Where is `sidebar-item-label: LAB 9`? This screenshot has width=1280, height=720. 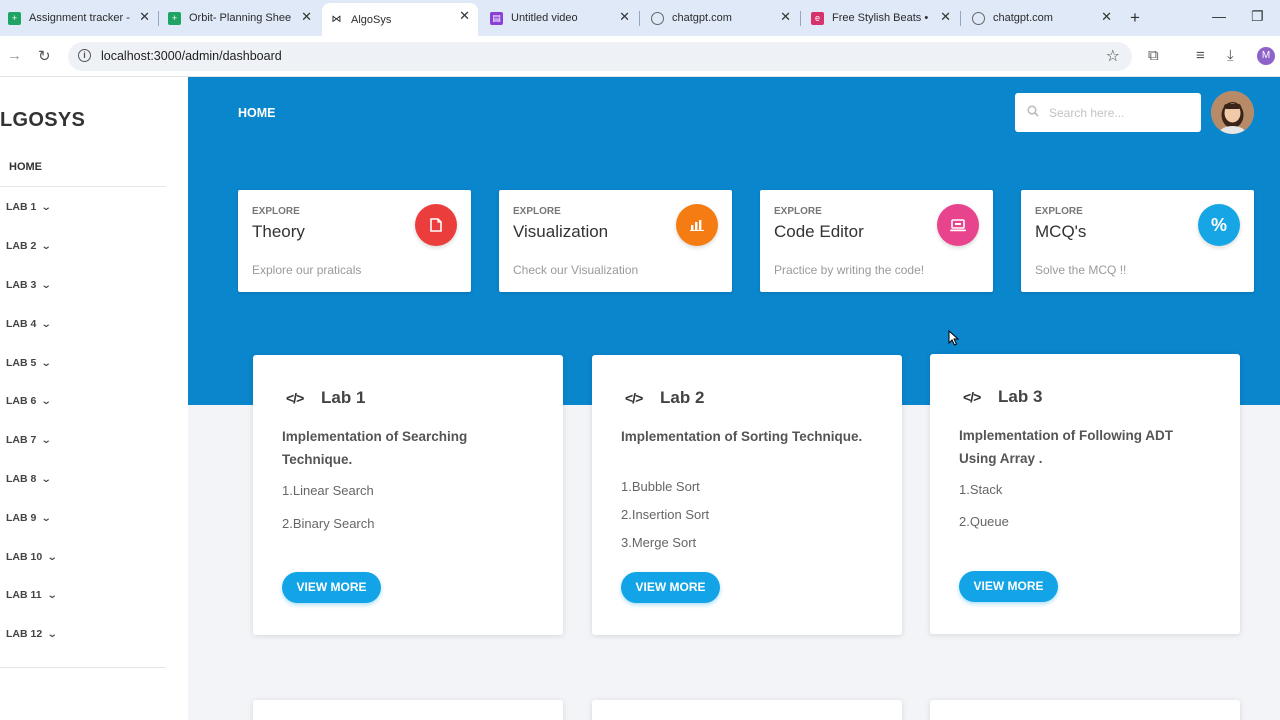
sidebar-item-label: LAB 9 is located at coordinates (21, 518).